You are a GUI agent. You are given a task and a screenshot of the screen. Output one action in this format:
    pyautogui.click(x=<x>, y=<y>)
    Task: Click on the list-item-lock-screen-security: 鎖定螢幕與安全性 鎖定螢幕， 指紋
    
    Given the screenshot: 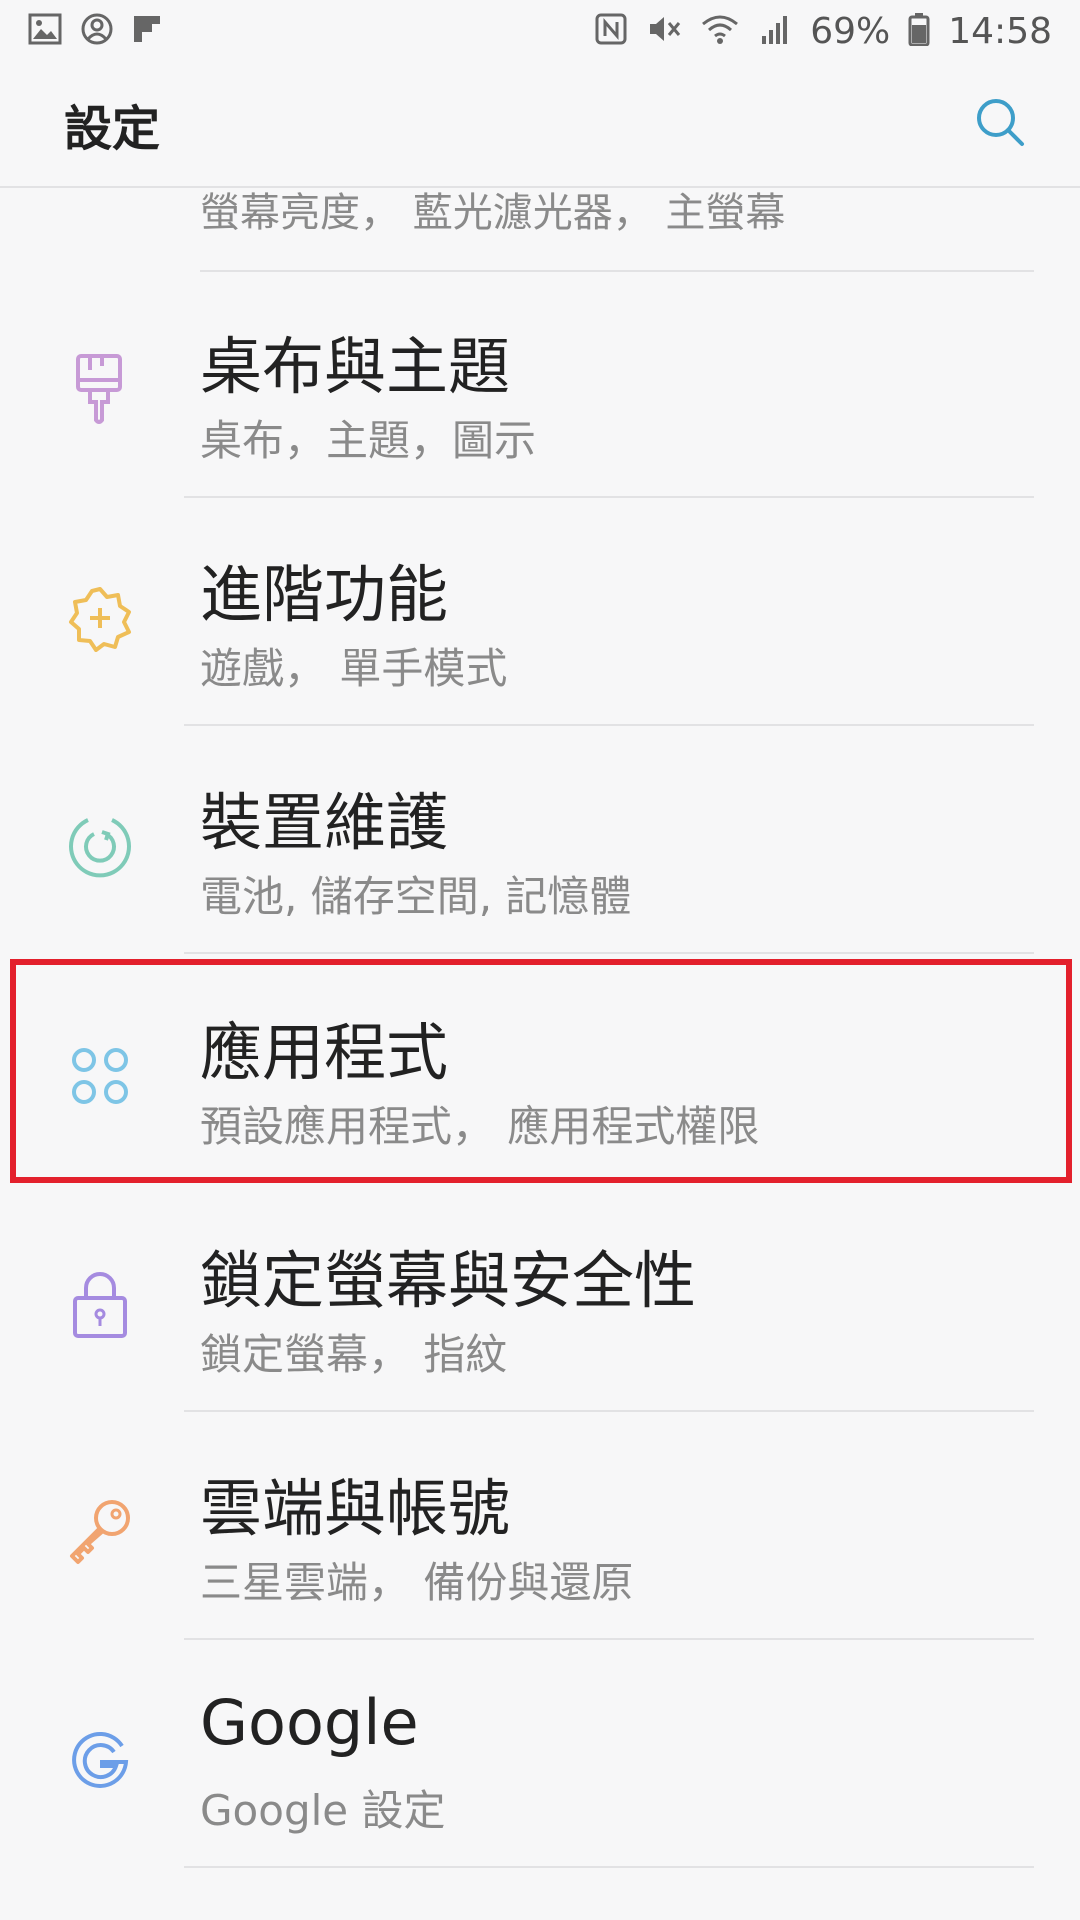 What is the action you would take?
    pyautogui.click(x=540, y=1299)
    